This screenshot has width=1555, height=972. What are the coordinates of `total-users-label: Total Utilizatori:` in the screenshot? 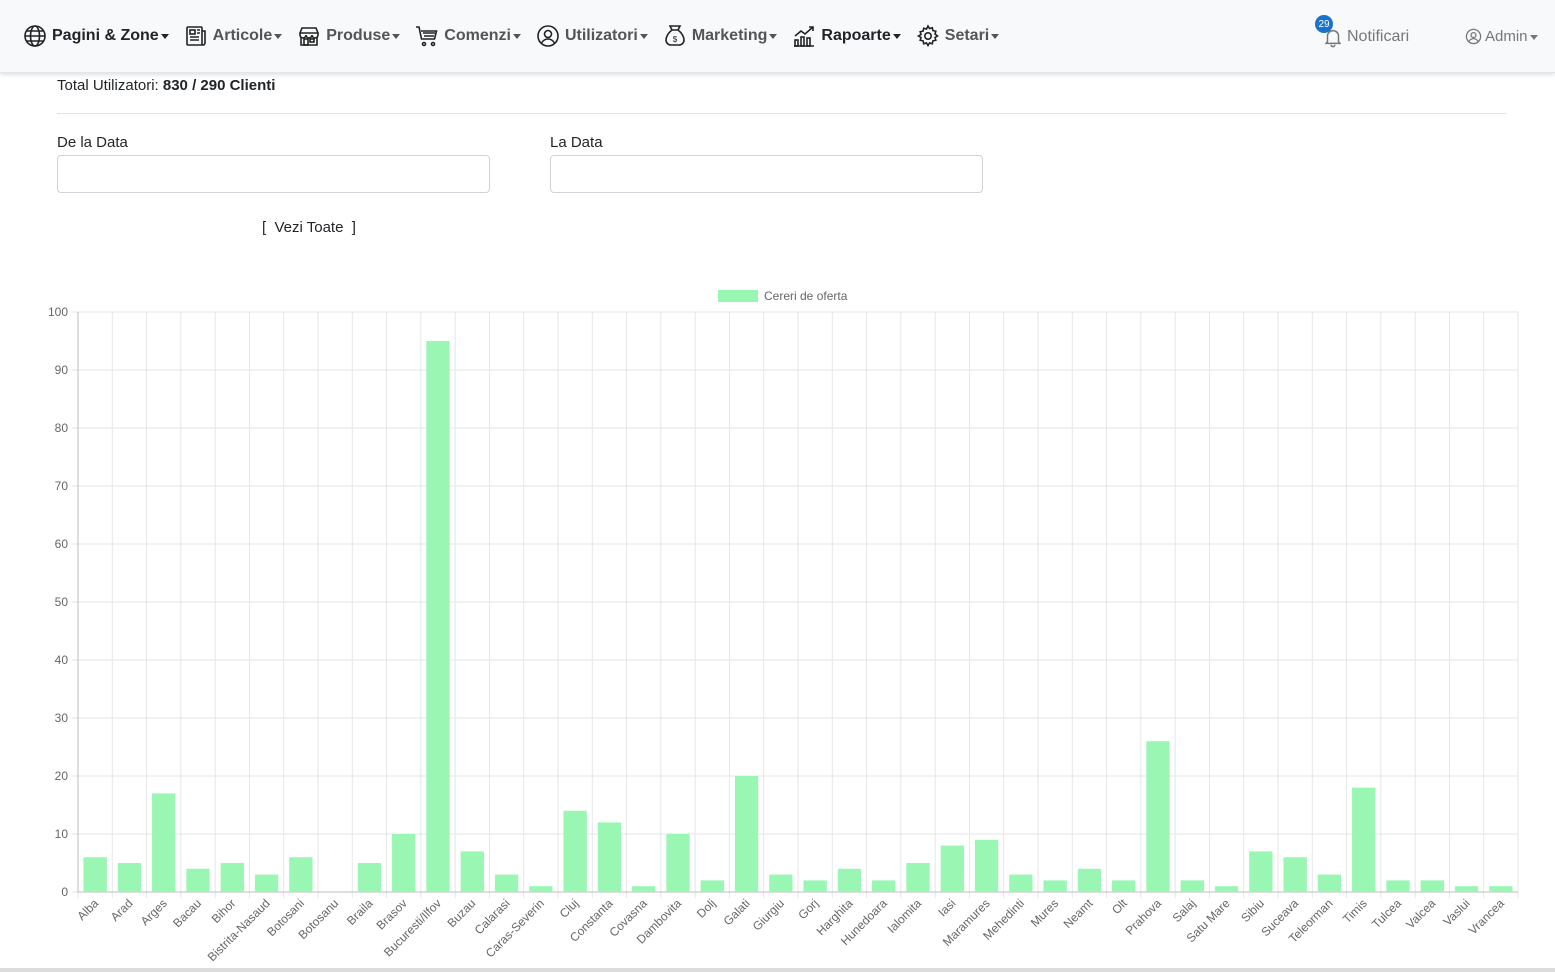 It's located at (110, 85).